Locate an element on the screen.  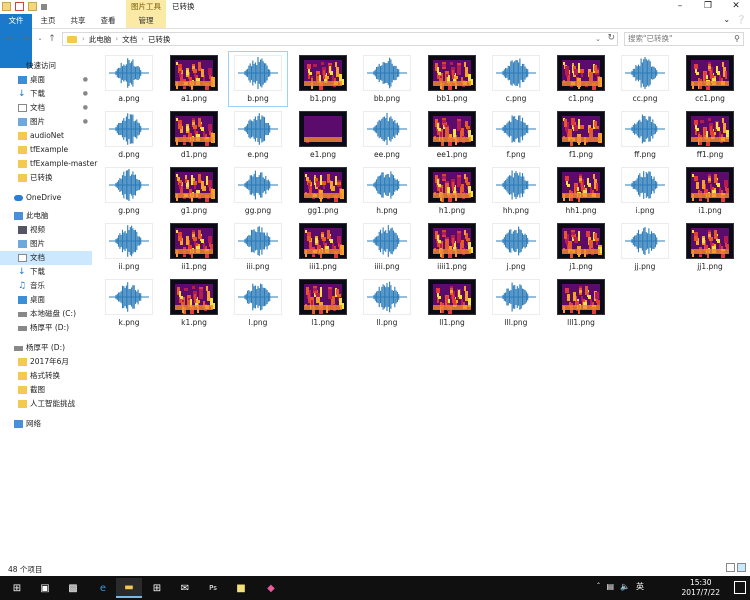
file-item: c1.png is located at coordinates (581, 79).